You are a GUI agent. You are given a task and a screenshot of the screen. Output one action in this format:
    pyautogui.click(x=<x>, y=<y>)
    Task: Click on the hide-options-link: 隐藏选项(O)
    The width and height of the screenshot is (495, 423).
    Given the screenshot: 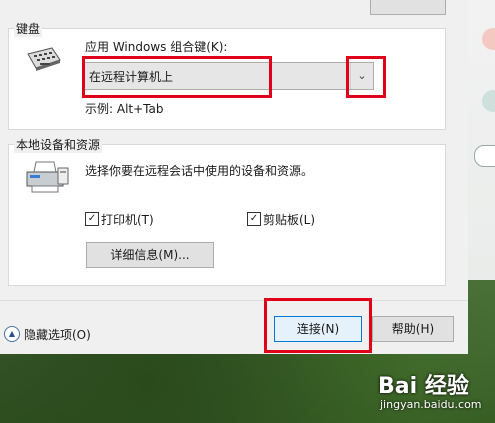 What is the action you would take?
    pyautogui.click(x=57, y=334)
    